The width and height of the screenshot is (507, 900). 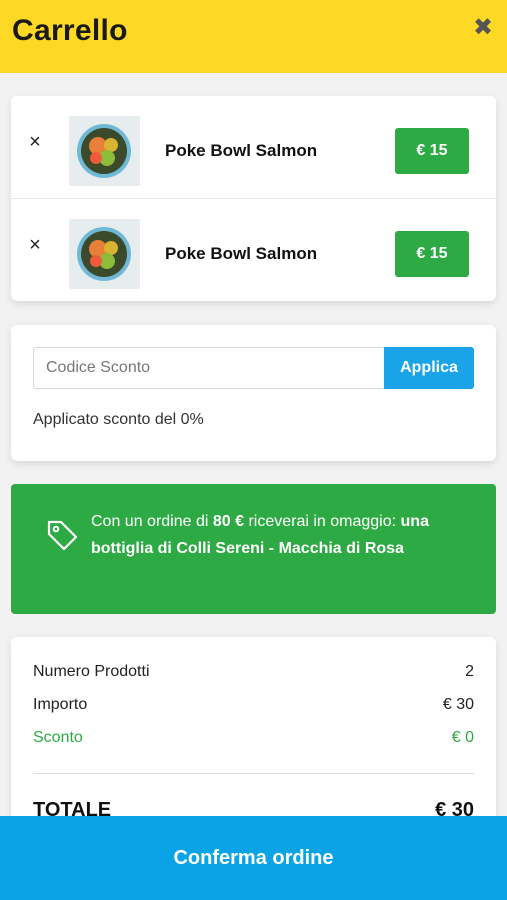 What do you see at coordinates (192, 419) in the screenshot?
I see `discount-status-value: 0%` at bounding box center [192, 419].